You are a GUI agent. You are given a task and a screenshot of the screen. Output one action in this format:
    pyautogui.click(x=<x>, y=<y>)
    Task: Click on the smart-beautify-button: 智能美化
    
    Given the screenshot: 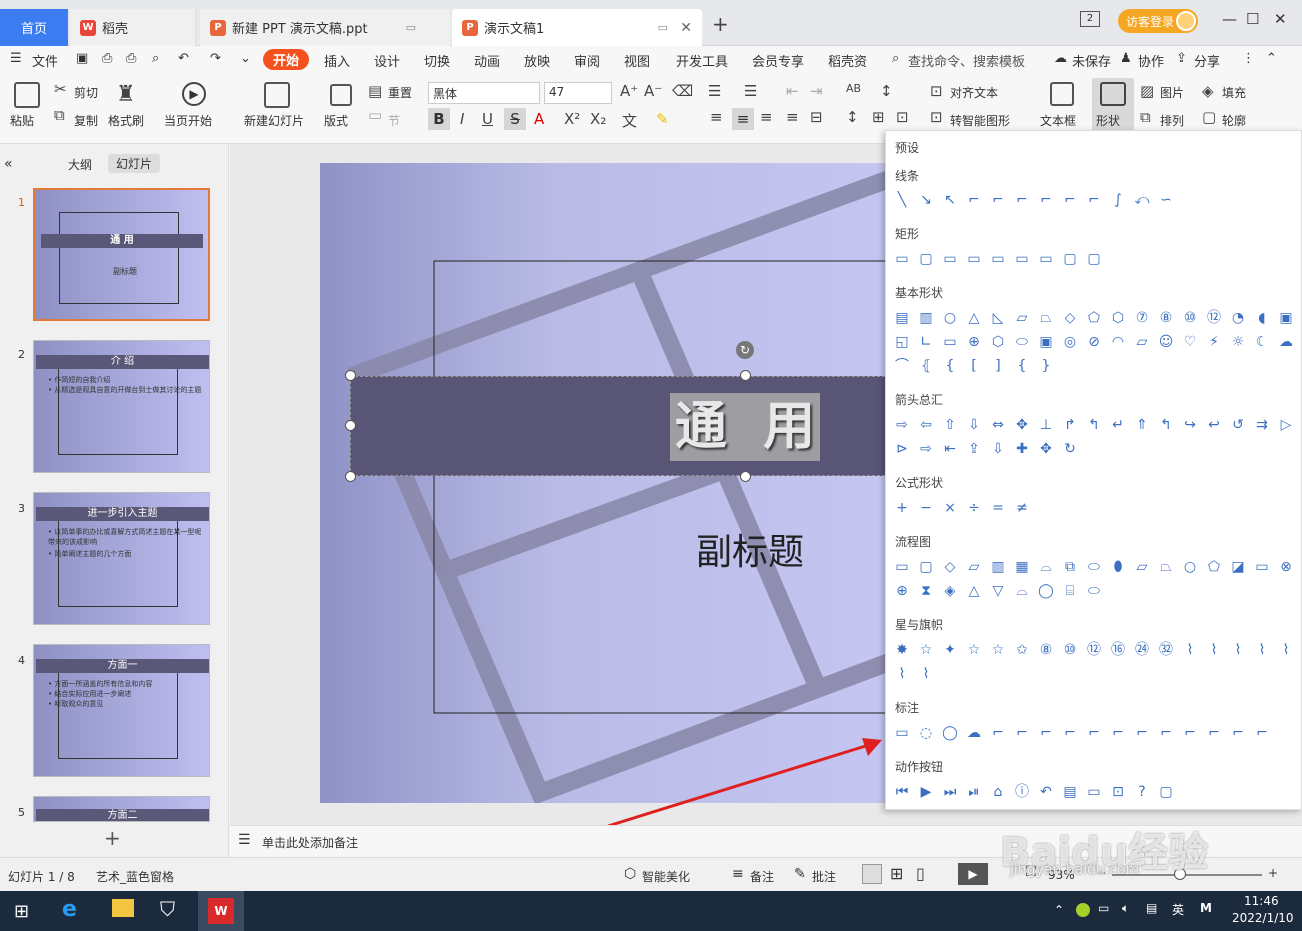 What is the action you would take?
    pyautogui.click(x=666, y=876)
    